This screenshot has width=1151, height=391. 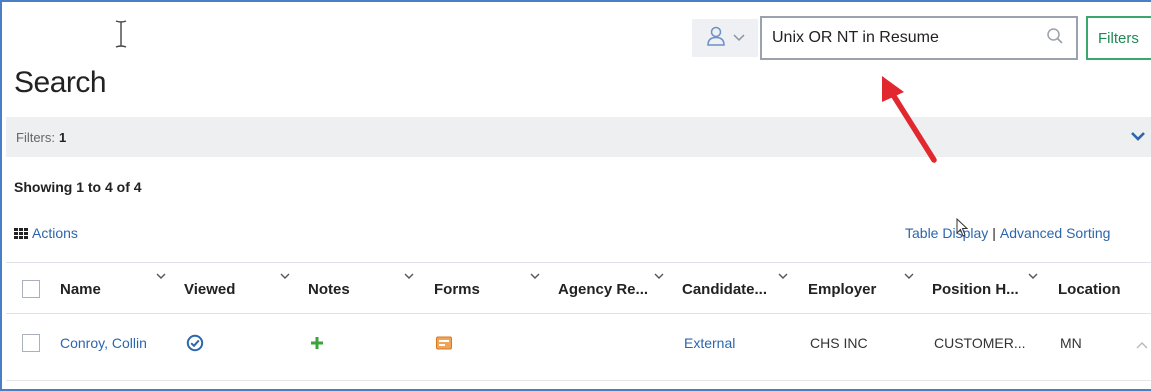 What do you see at coordinates (195, 343) in the screenshot?
I see `viewed-check-circle-icon` at bounding box center [195, 343].